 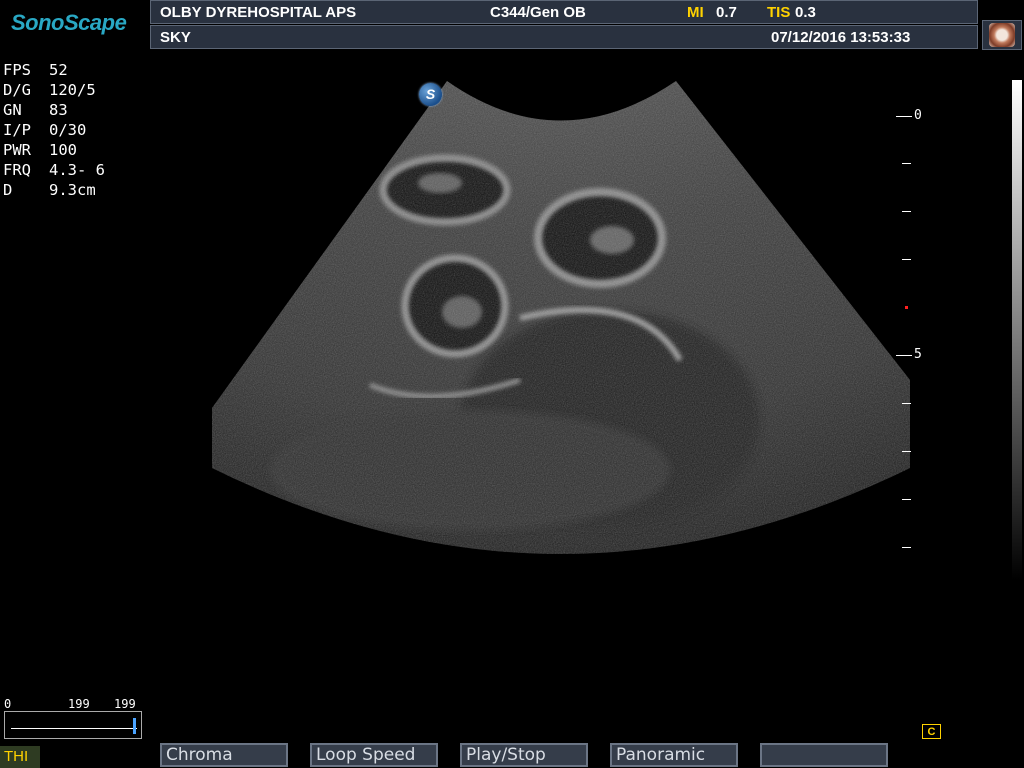 I want to click on fetus-thumbnail, so click(x=1002, y=35).